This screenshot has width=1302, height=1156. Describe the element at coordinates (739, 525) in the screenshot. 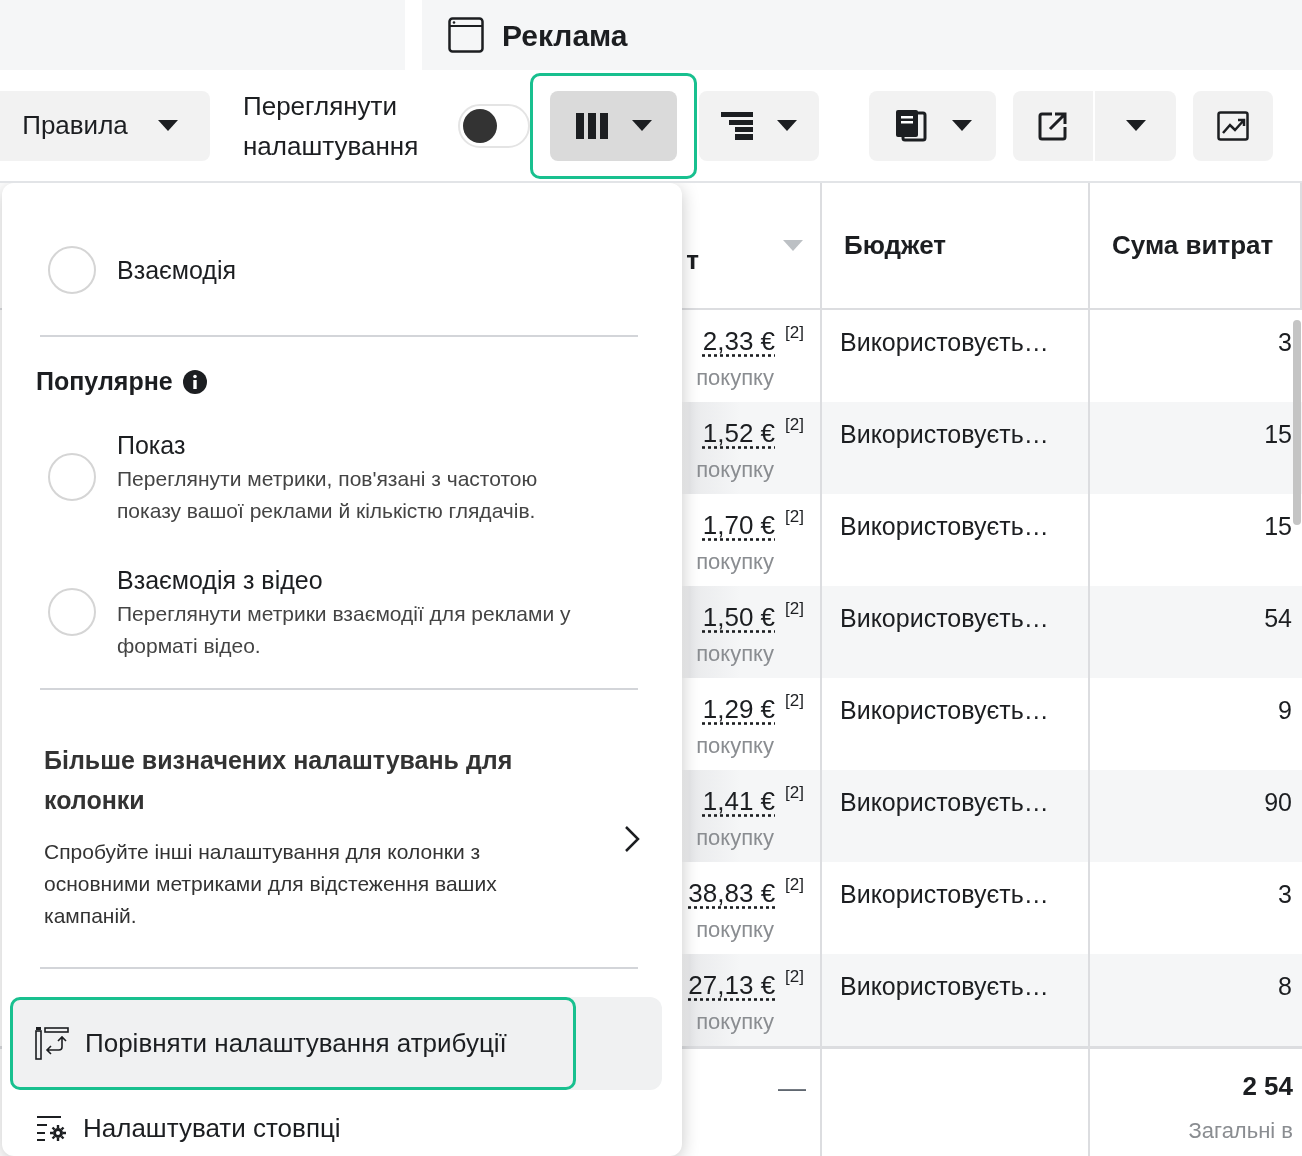

I see `cost-value: 1,70 €` at that location.